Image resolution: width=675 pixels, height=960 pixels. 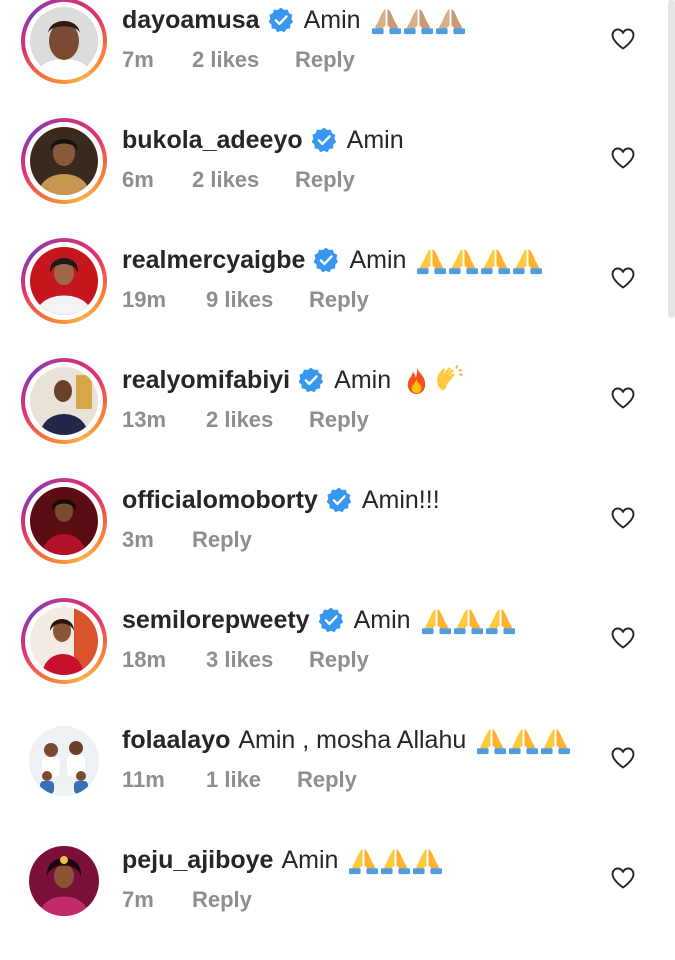 I want to click on username: peju_ajiboye, so click(x=197, y=860).